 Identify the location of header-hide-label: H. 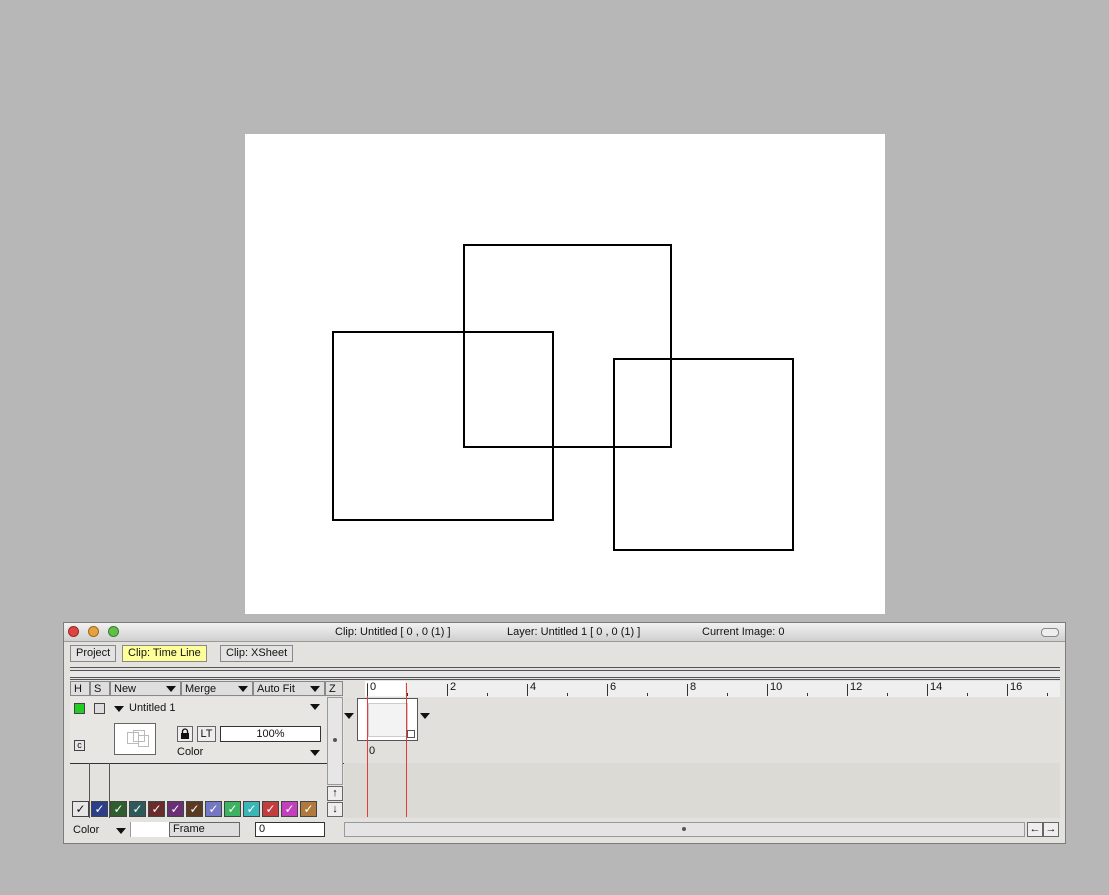
(78, 689).